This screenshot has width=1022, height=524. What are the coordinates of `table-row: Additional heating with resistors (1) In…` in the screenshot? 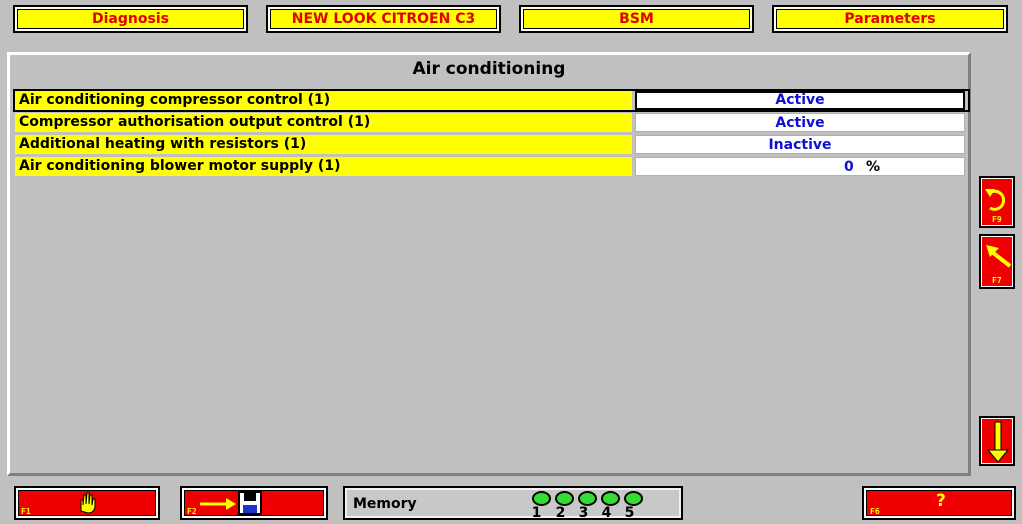 It's located at (491, 144).